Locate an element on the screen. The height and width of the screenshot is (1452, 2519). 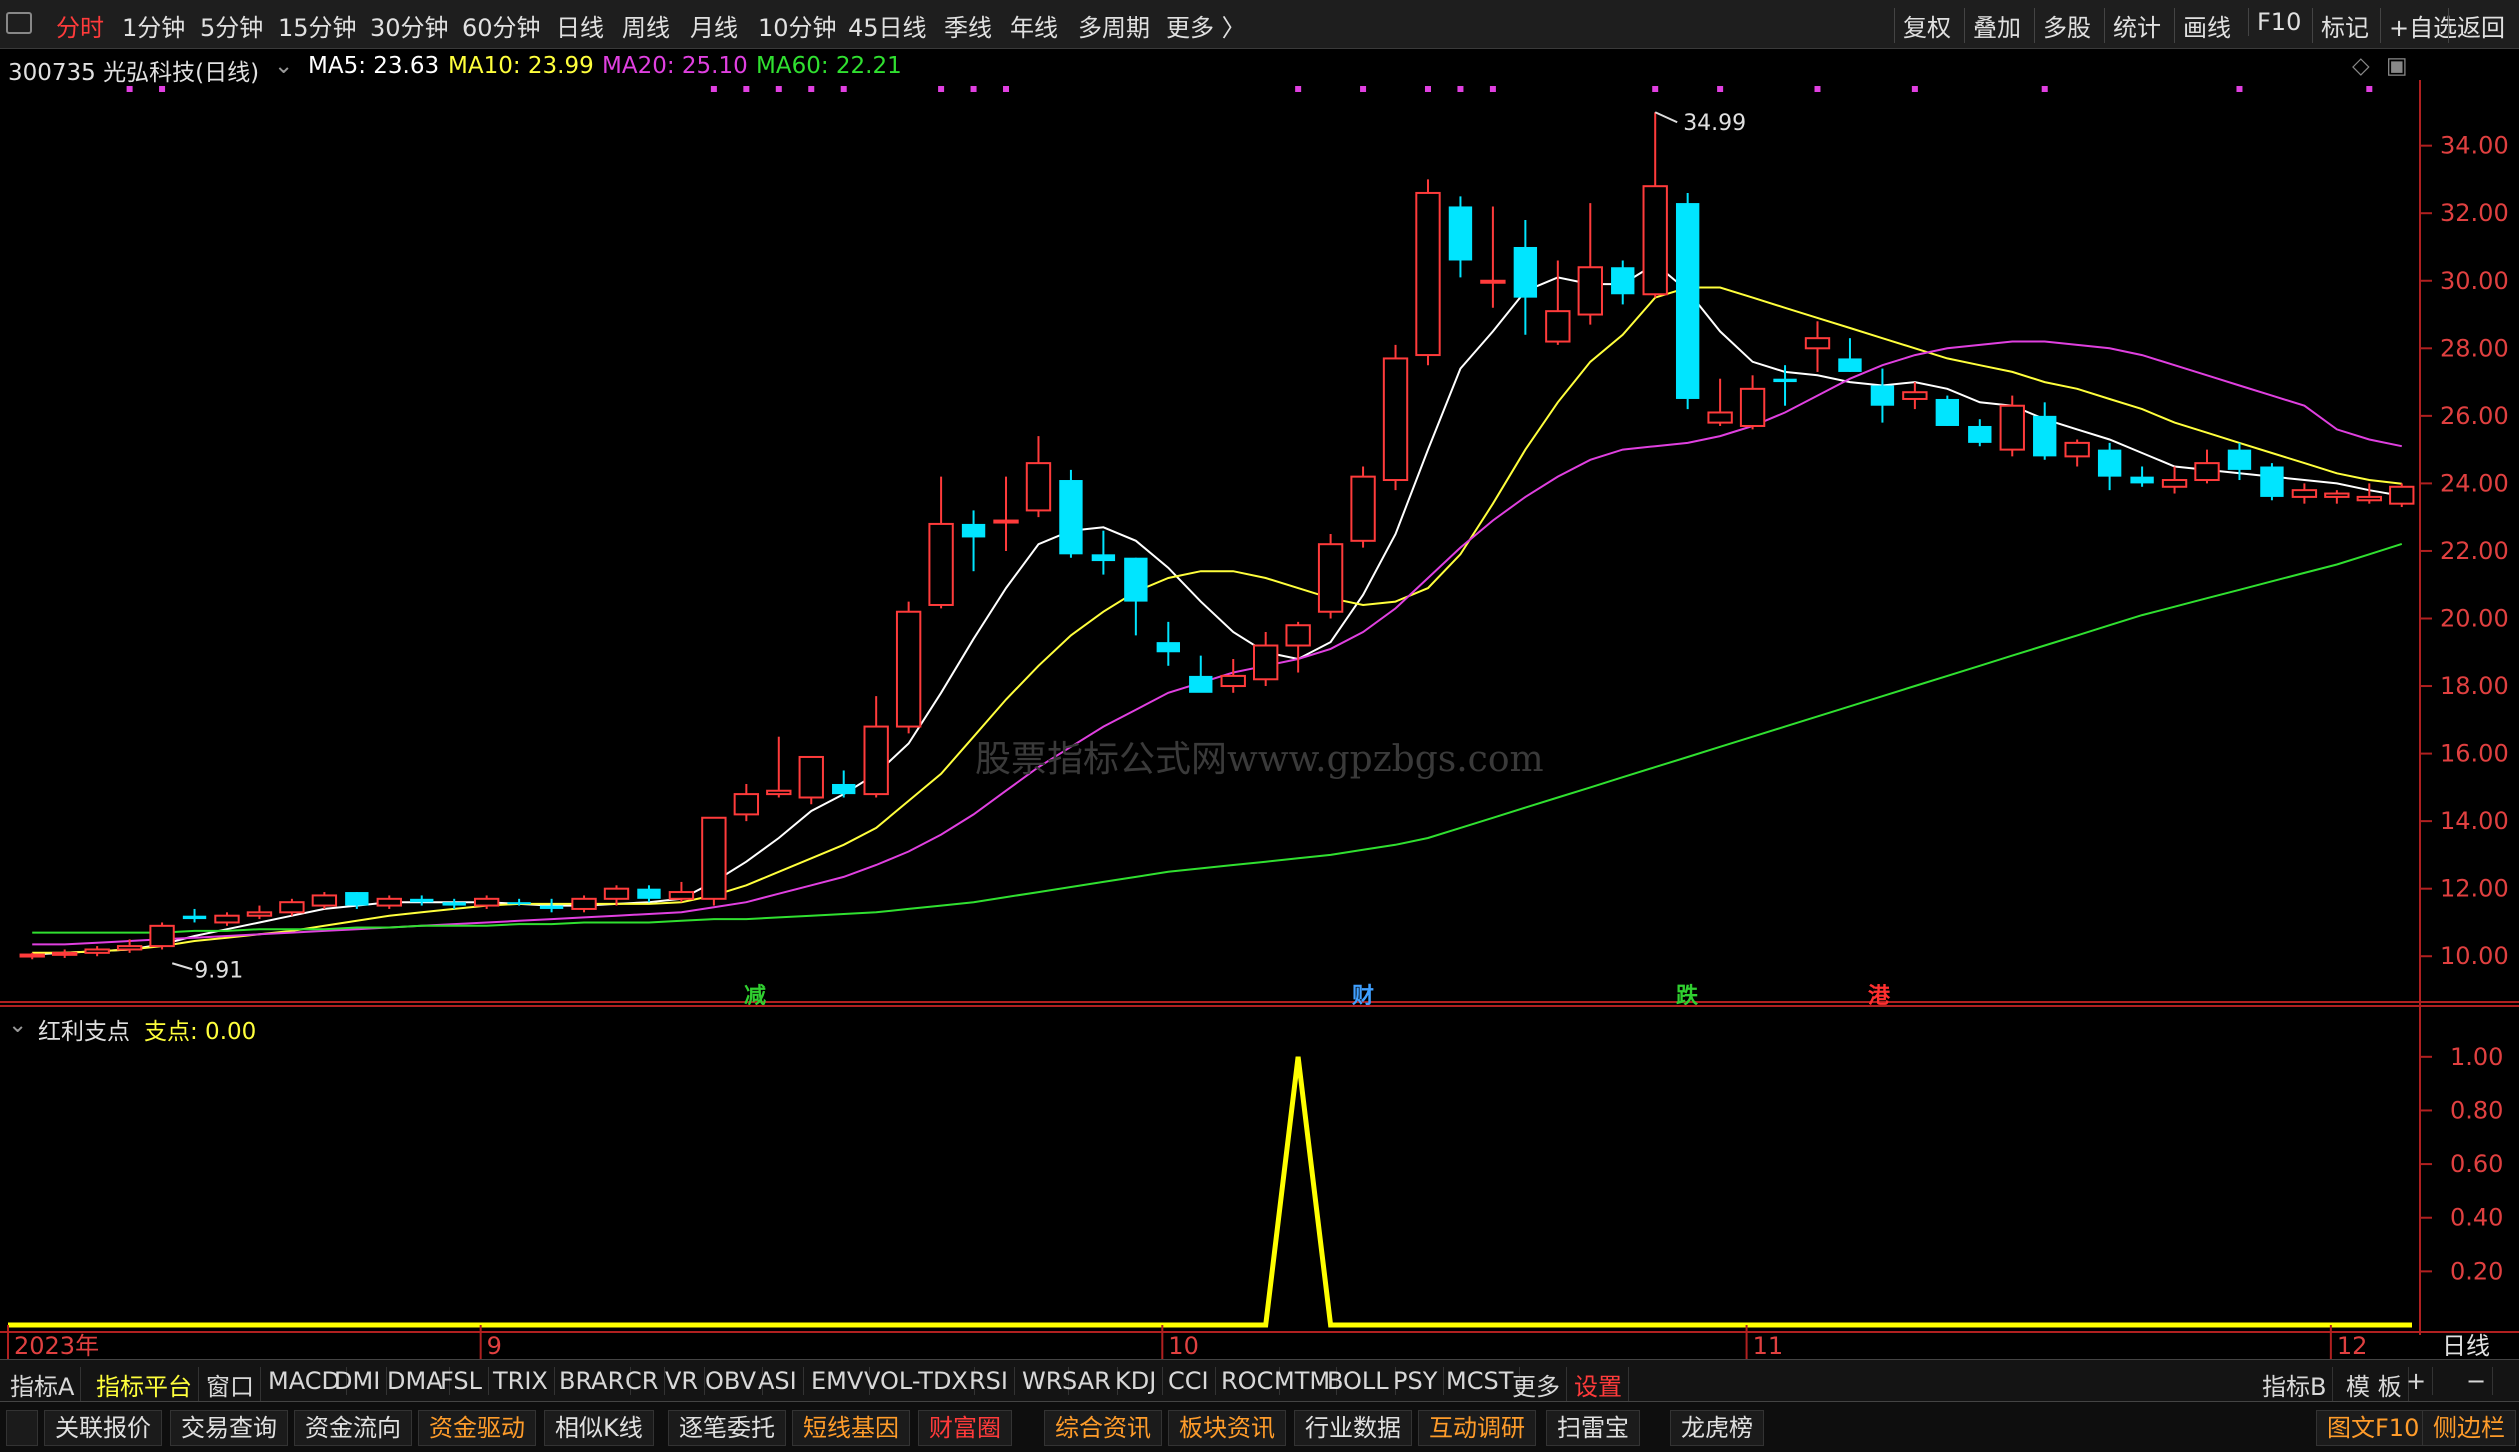
tool-button-4: 画线 is located at coordinates (2202, 25).